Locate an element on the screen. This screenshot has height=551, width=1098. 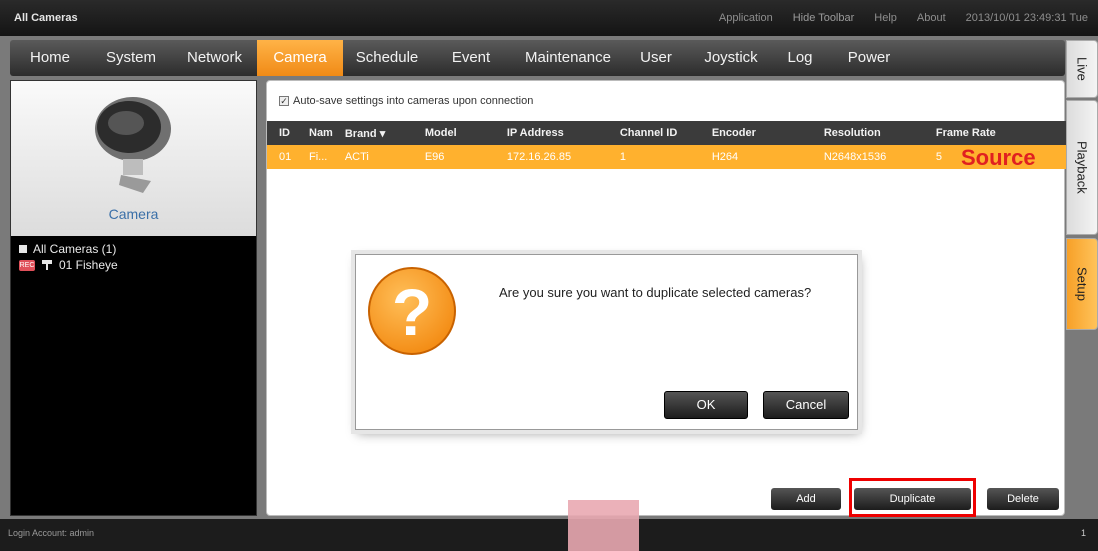
help-link: Help is located at coordinates (885, 18).